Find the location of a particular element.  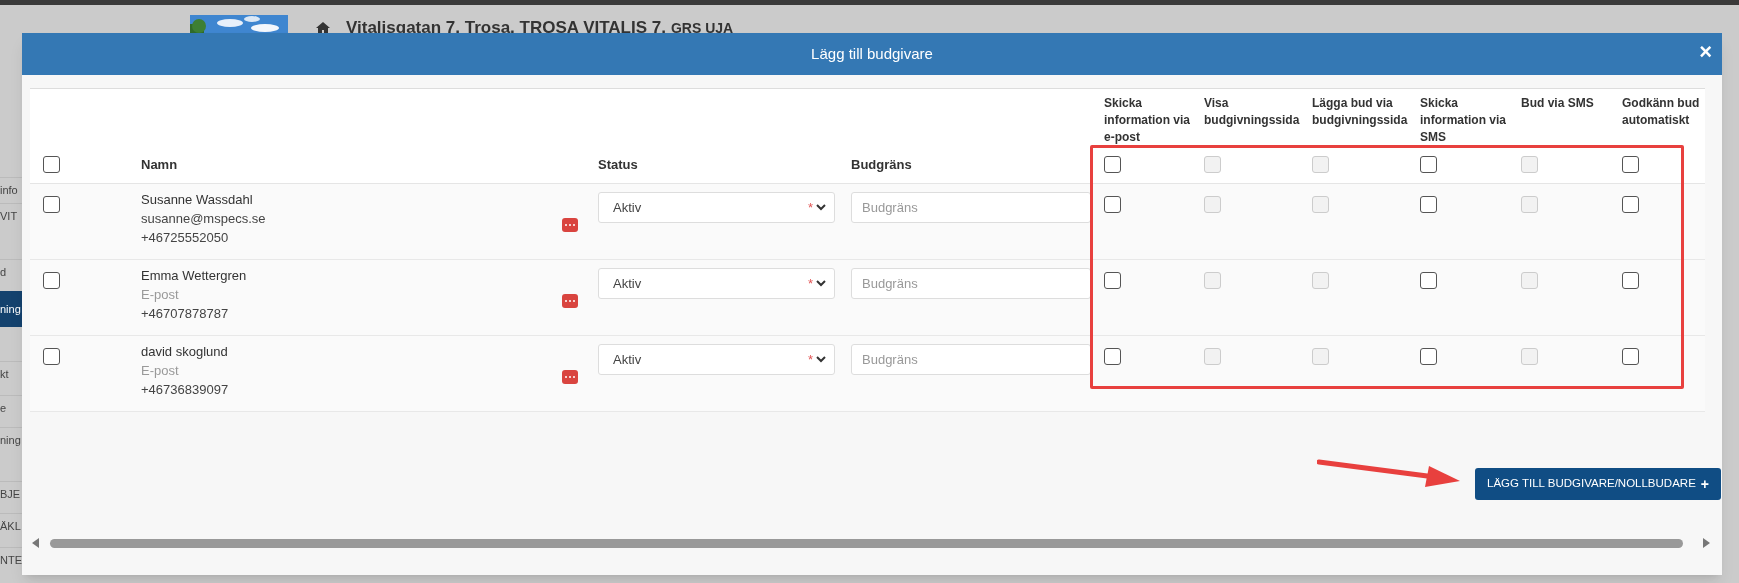

phone-number: +46736839097 is located at coordinates (185, 390).